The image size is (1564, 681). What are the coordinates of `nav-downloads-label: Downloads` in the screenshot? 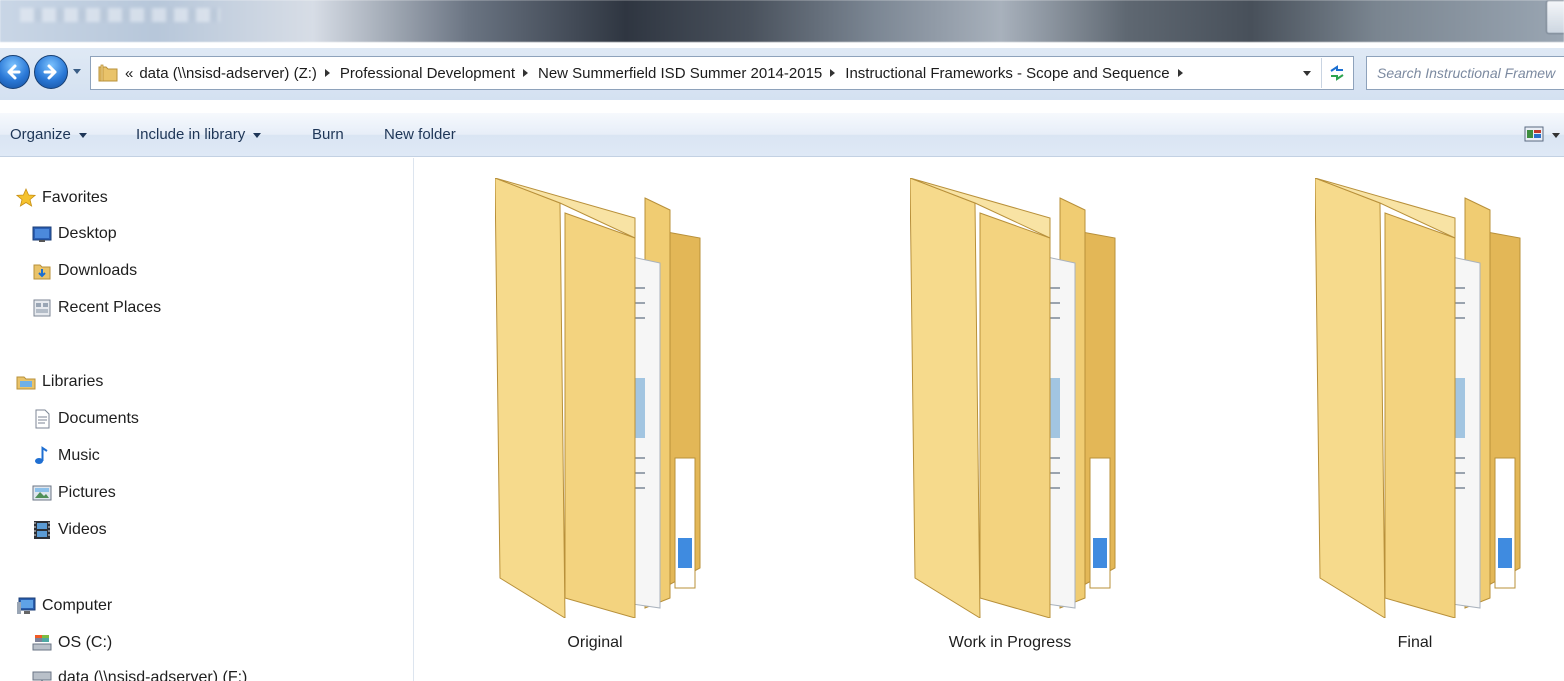 It's located at (98, 270).